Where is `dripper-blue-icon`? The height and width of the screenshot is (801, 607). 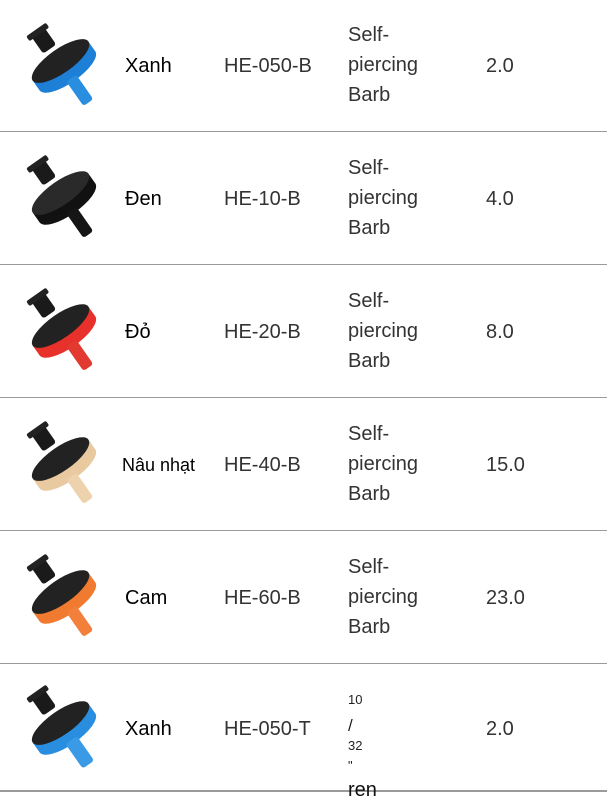 dripper-blue-icon is located at coordinates (61, 64).